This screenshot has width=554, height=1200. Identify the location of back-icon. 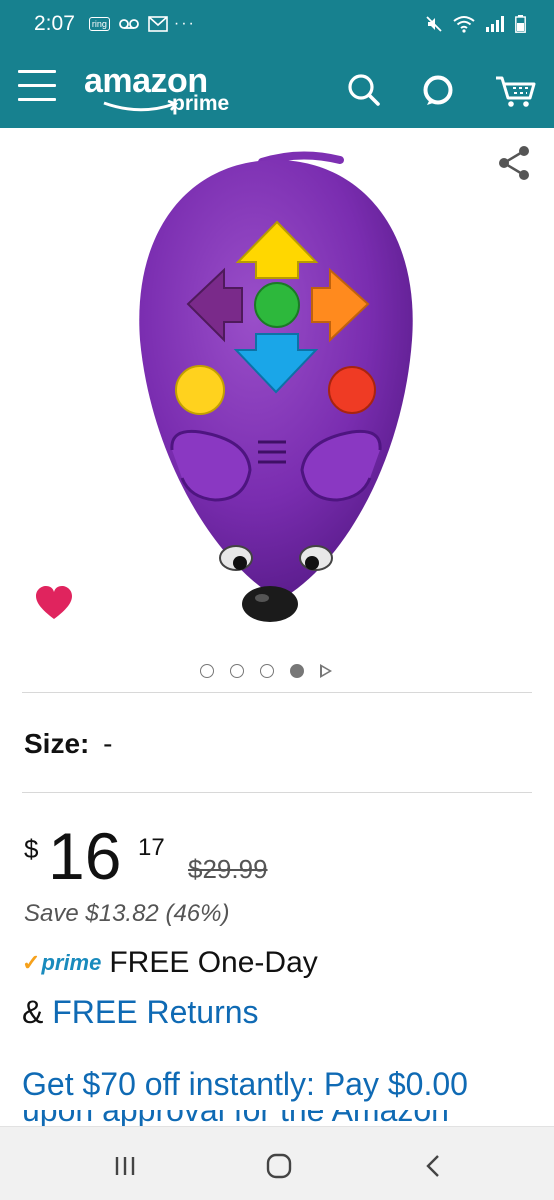
(433, 1166).